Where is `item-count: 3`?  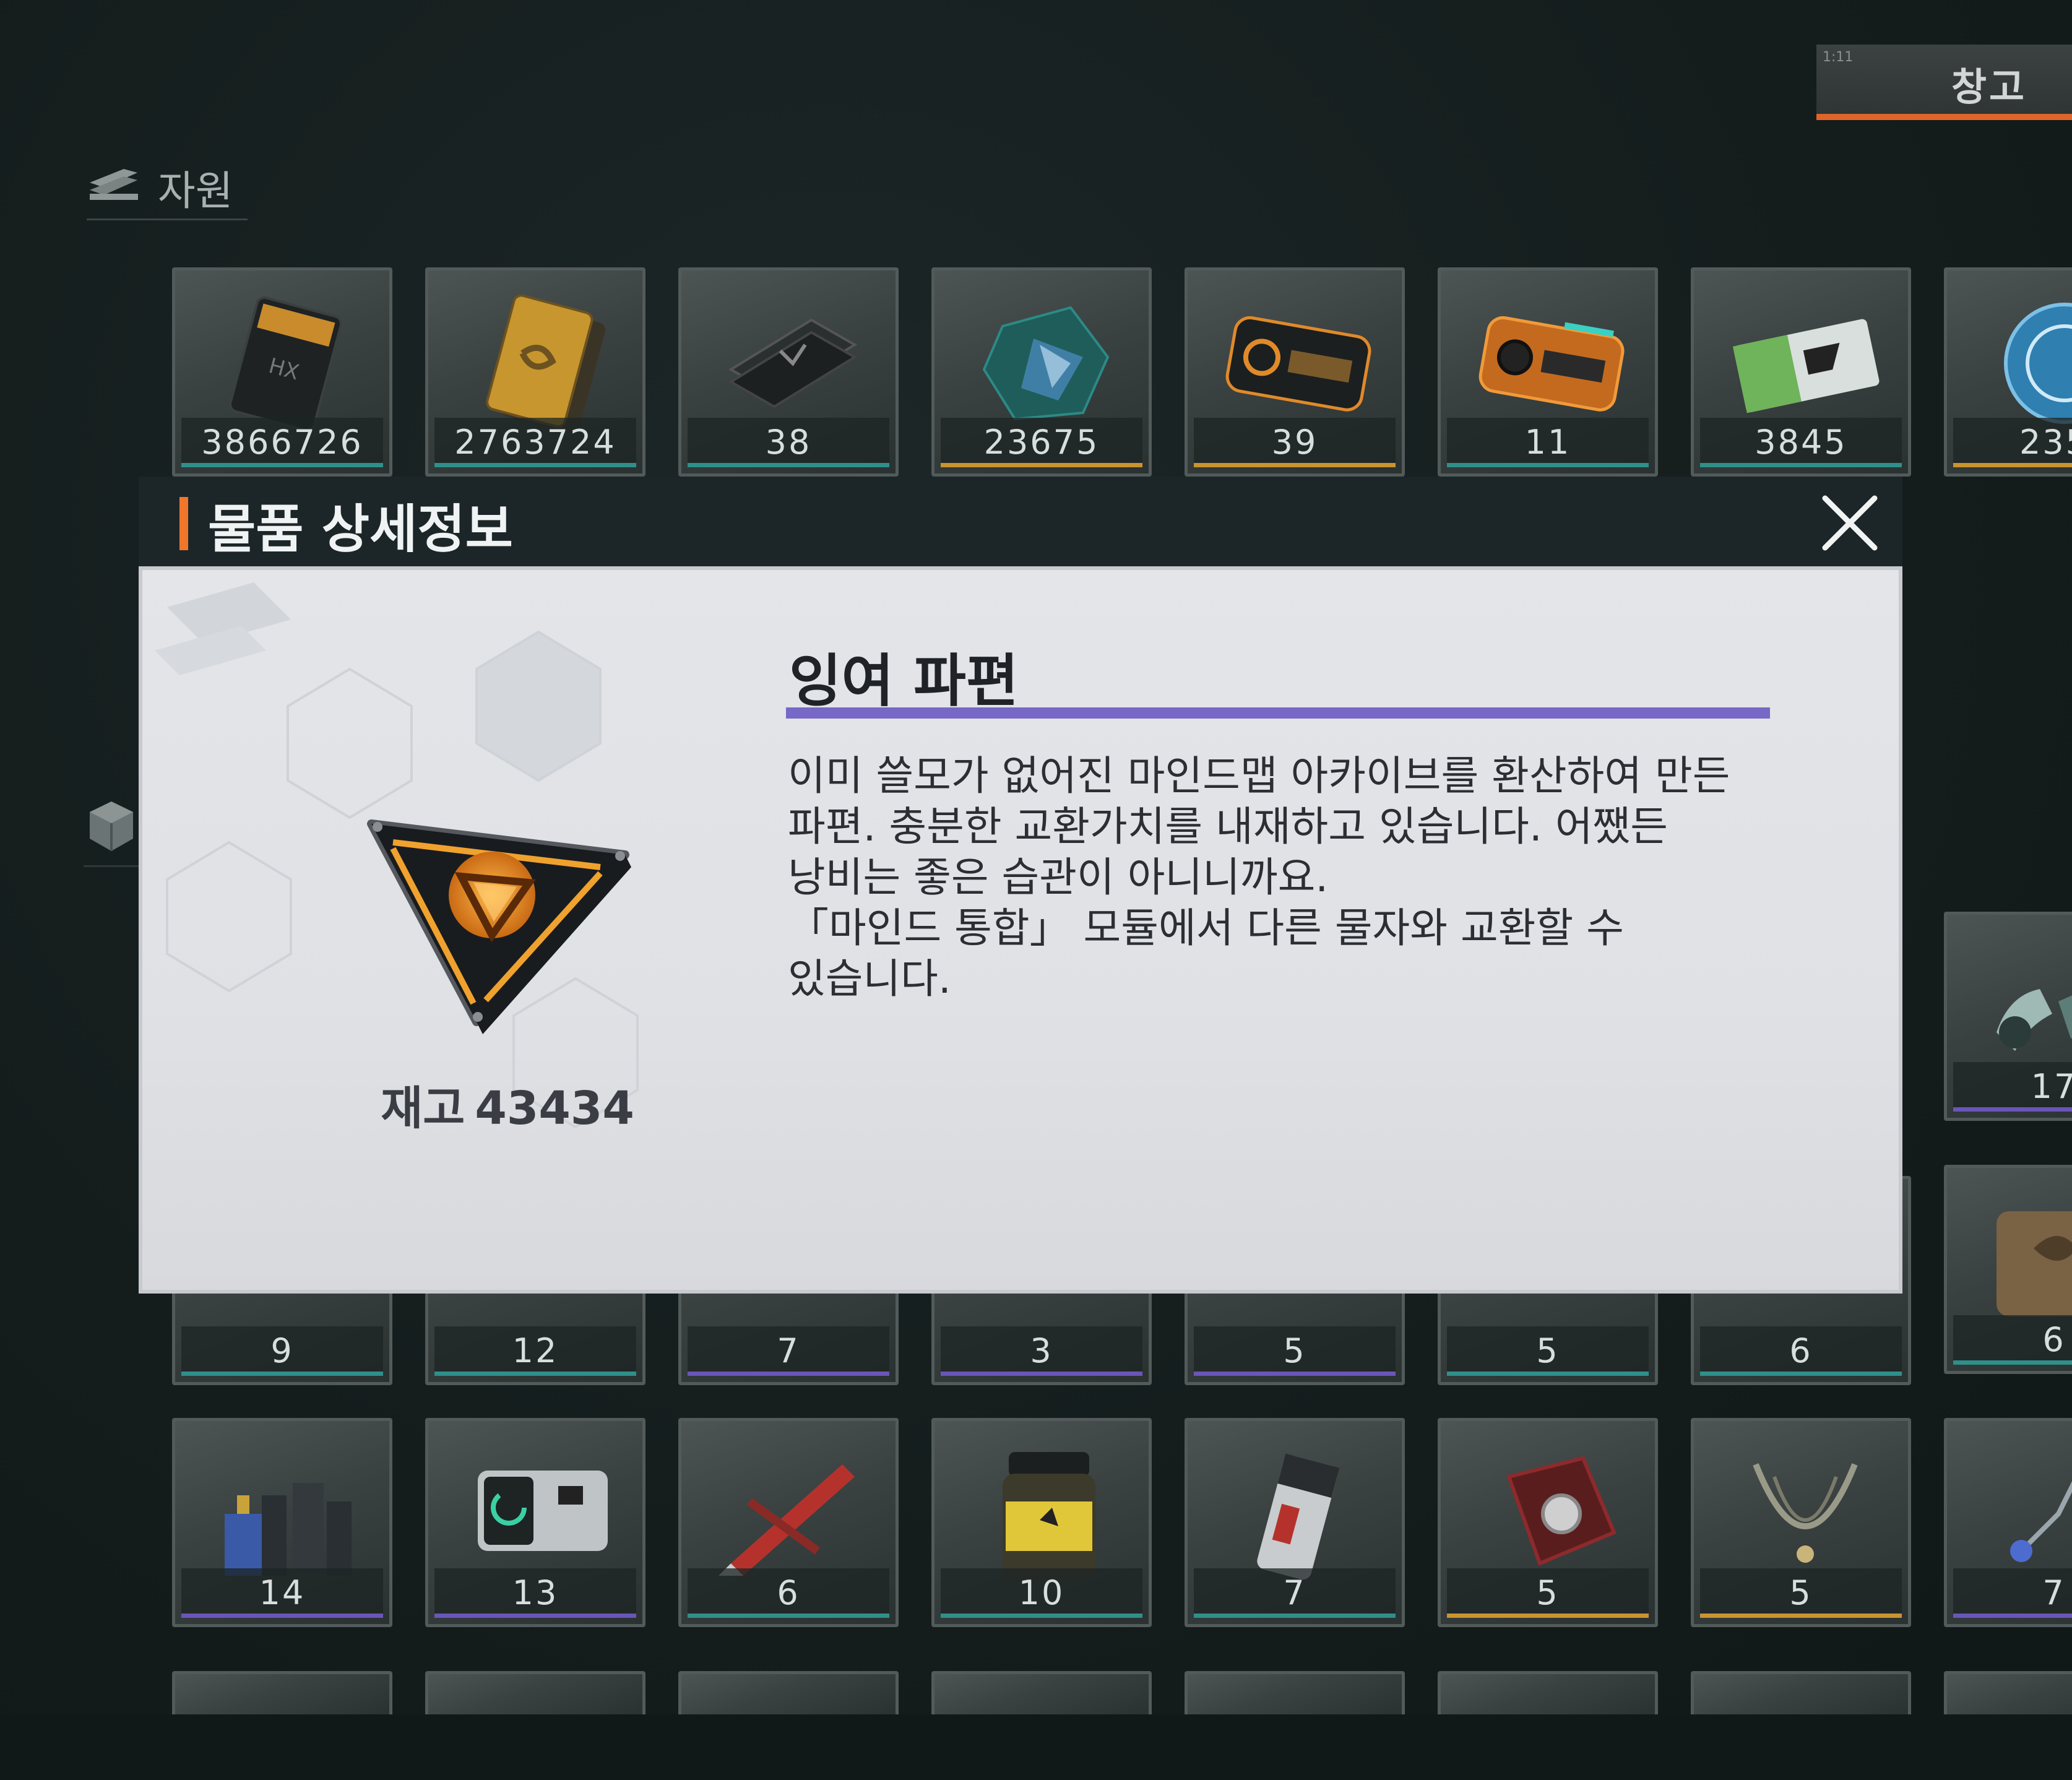 item-count: 3 is located at coordinates (1041, 1351).